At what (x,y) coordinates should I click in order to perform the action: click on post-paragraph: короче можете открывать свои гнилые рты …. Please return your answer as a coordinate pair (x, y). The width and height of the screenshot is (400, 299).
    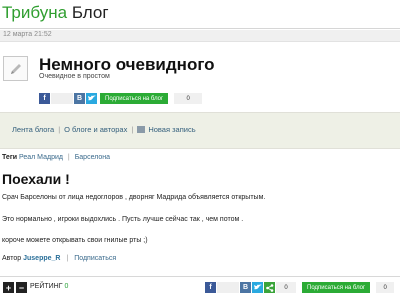
    Looking at the image, I should click on (75, 240).